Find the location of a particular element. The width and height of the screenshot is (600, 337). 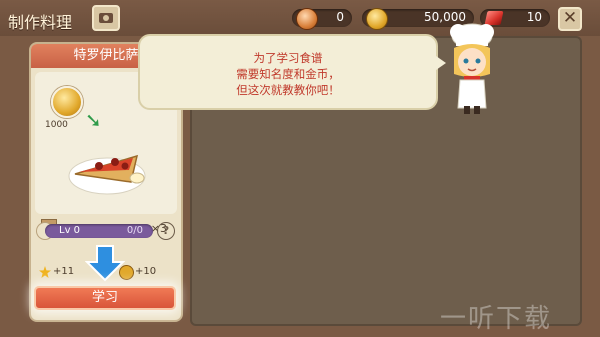

close-button: ✕ is located at coordinates (570, 19).